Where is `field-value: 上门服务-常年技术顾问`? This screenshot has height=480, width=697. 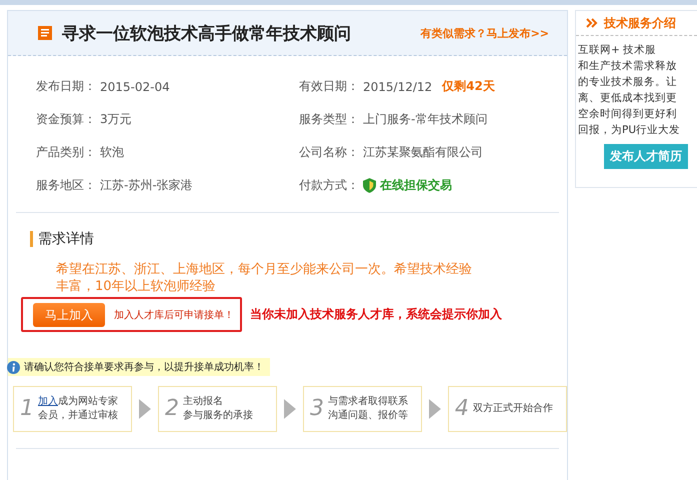
field-value: 上门服务-常年技术顾问 is located at coordinates (425, 119).